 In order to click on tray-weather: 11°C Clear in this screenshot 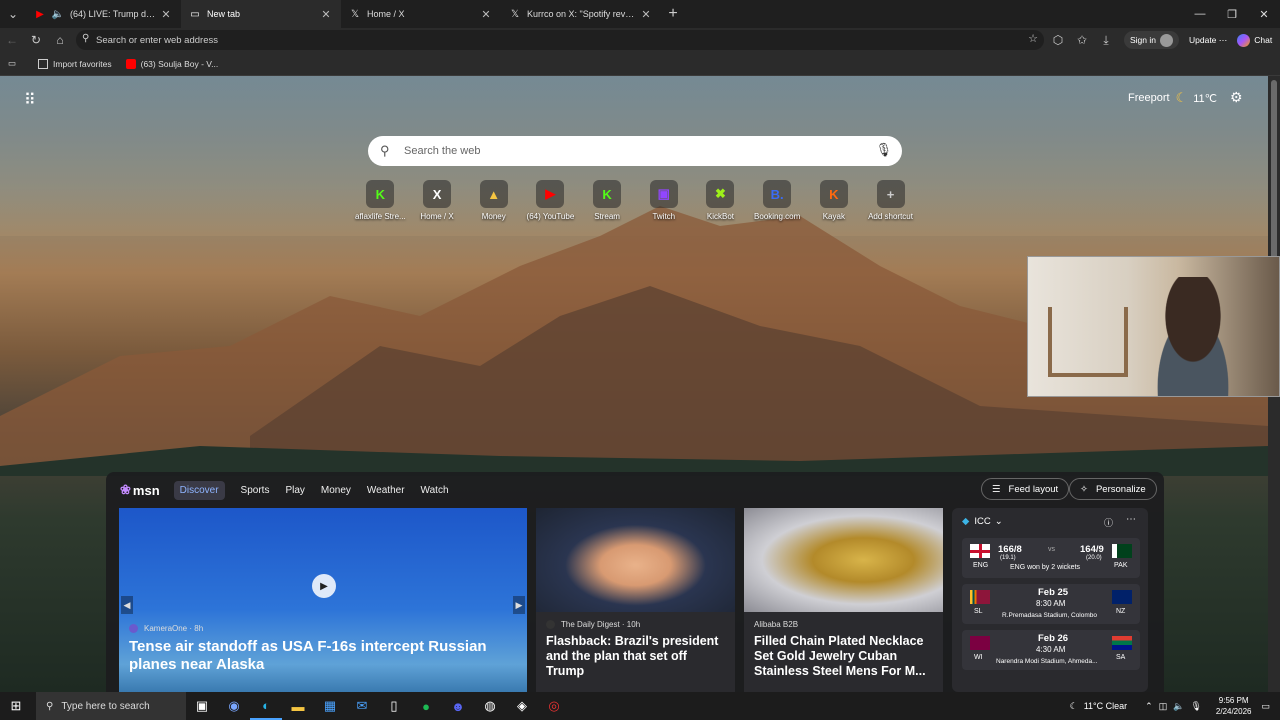, I will do `click(1105, 706)`.